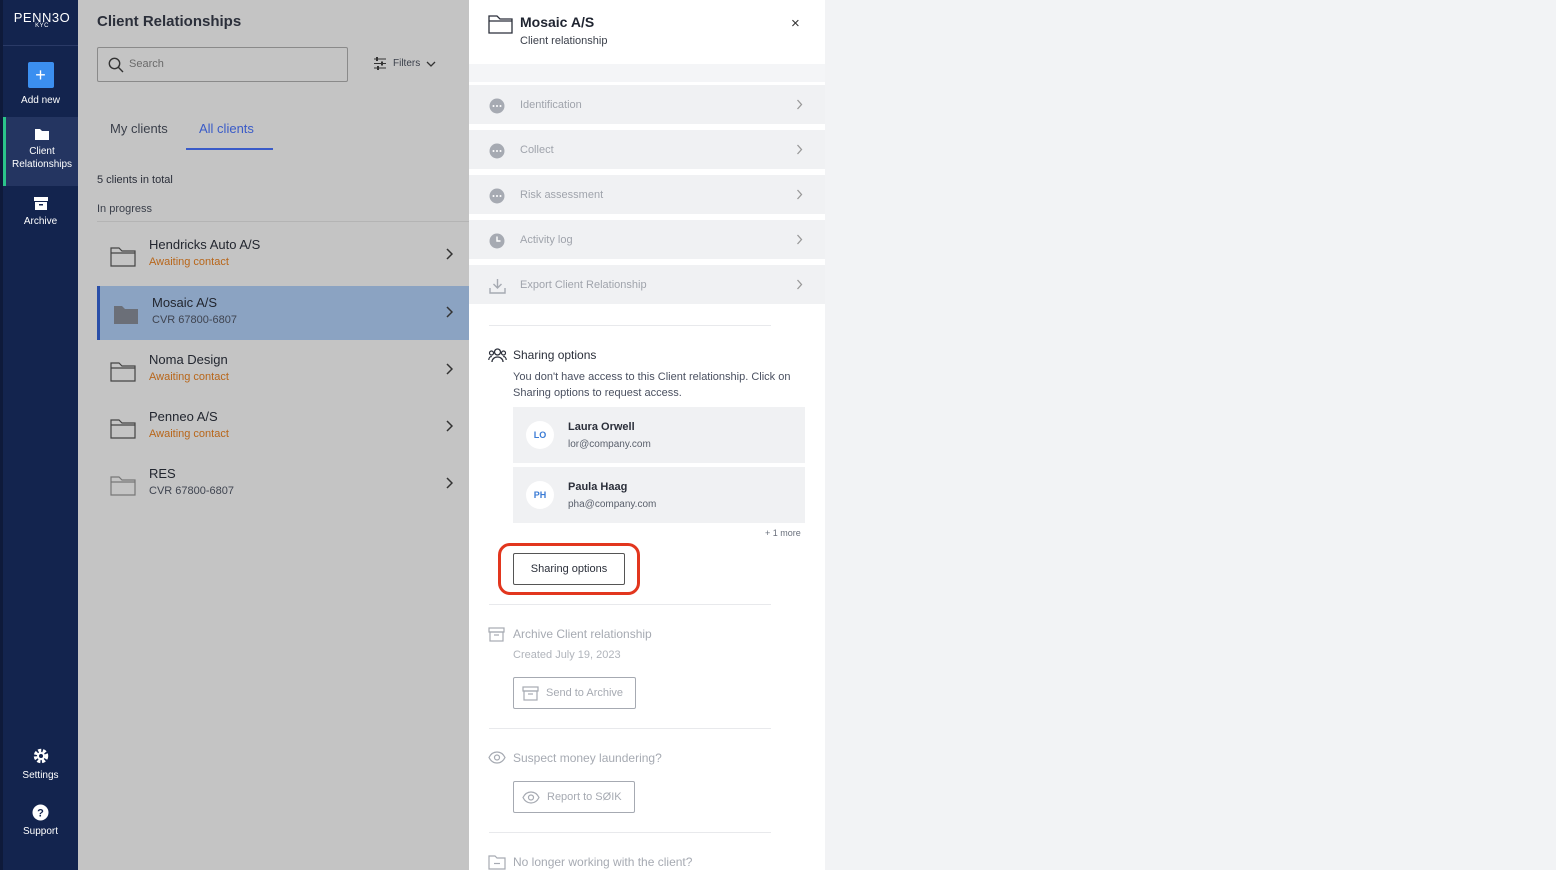 Image resolution: width=1556 pixels, height=870 pixels. Describe the element at coordinates (183, 416) in the screenshot. I see `client-name: Penneo A/S` at that location.